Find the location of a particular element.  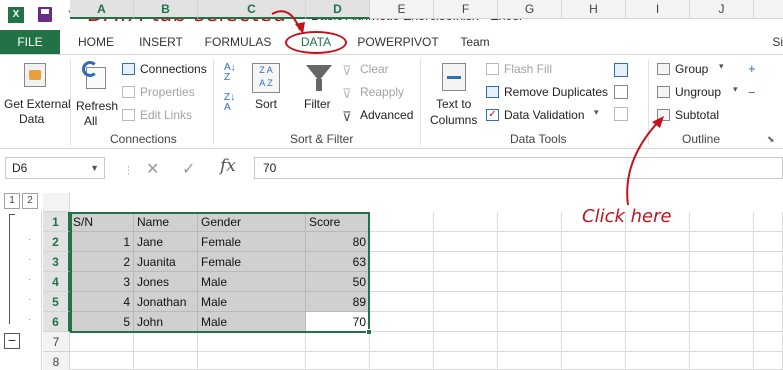

refresh-all-button: Refresh All is located at coordinates (96, 93).